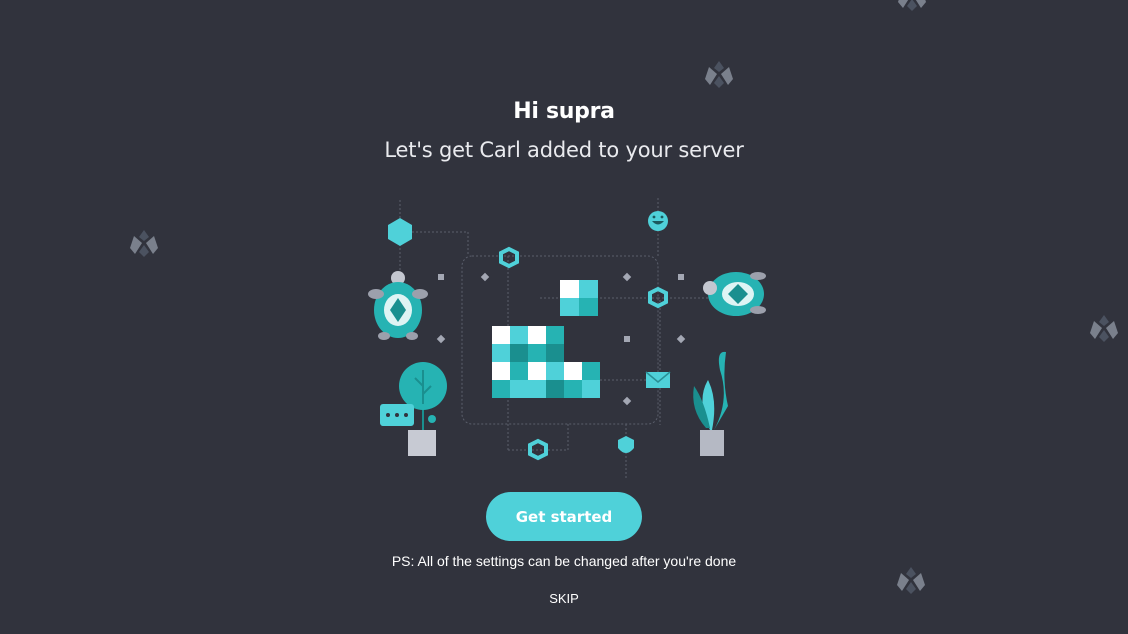 This screenshot has height=634, width=1128. I want to click on greeting-heading: Hi supra, so click(564, 111).